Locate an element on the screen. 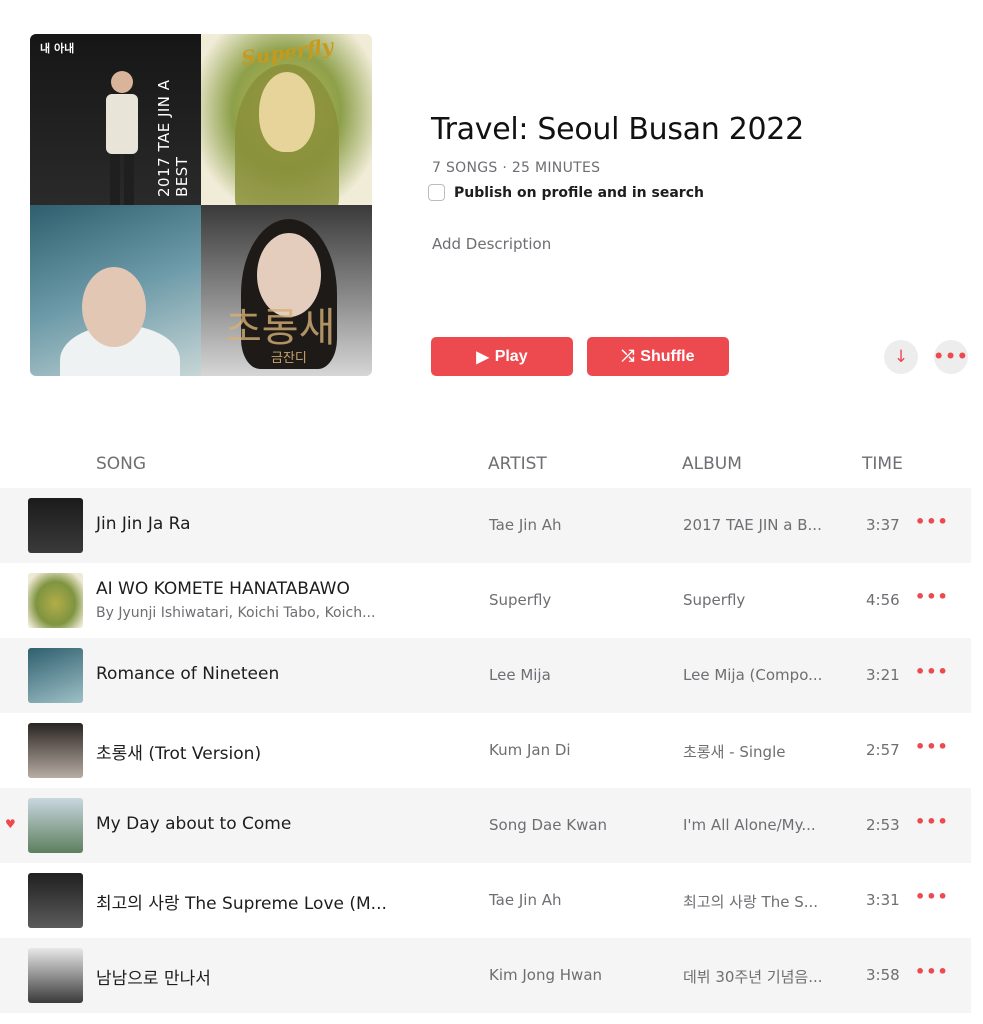  song-title: 초롱새 (Trot Version) is located at coordinates (179, 754).